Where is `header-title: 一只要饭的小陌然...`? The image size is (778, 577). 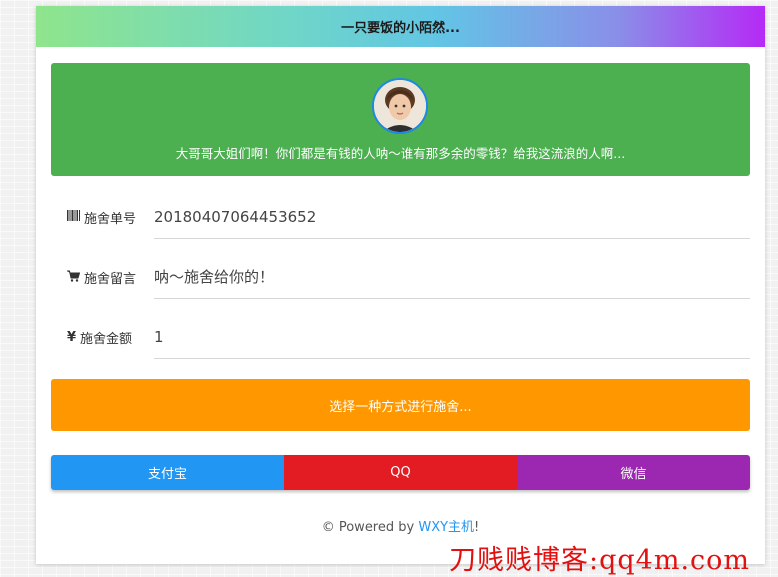 header-title: 一只要饭的小陌然... is located at coordinates (400, 28).